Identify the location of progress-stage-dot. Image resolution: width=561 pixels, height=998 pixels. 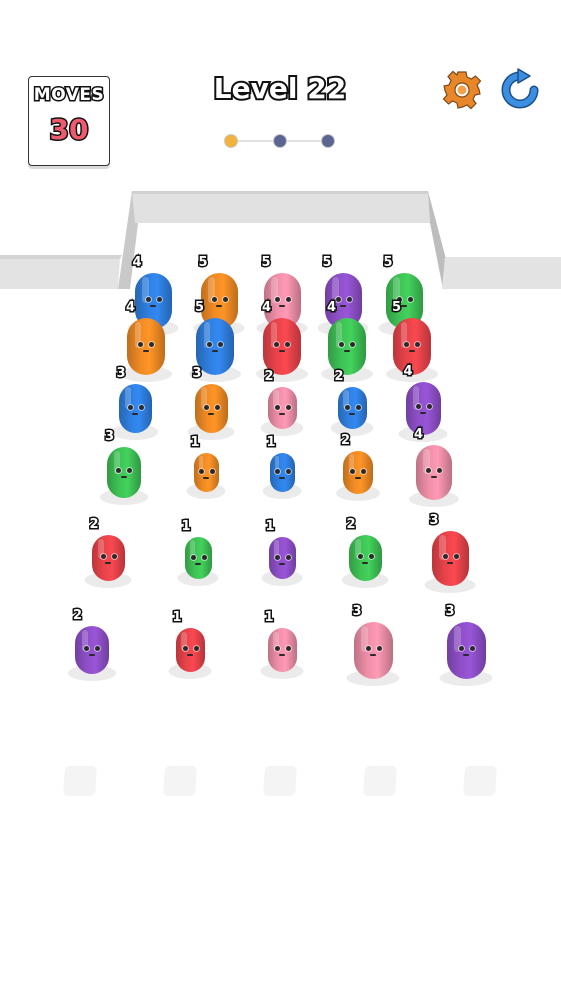
(280, 141).